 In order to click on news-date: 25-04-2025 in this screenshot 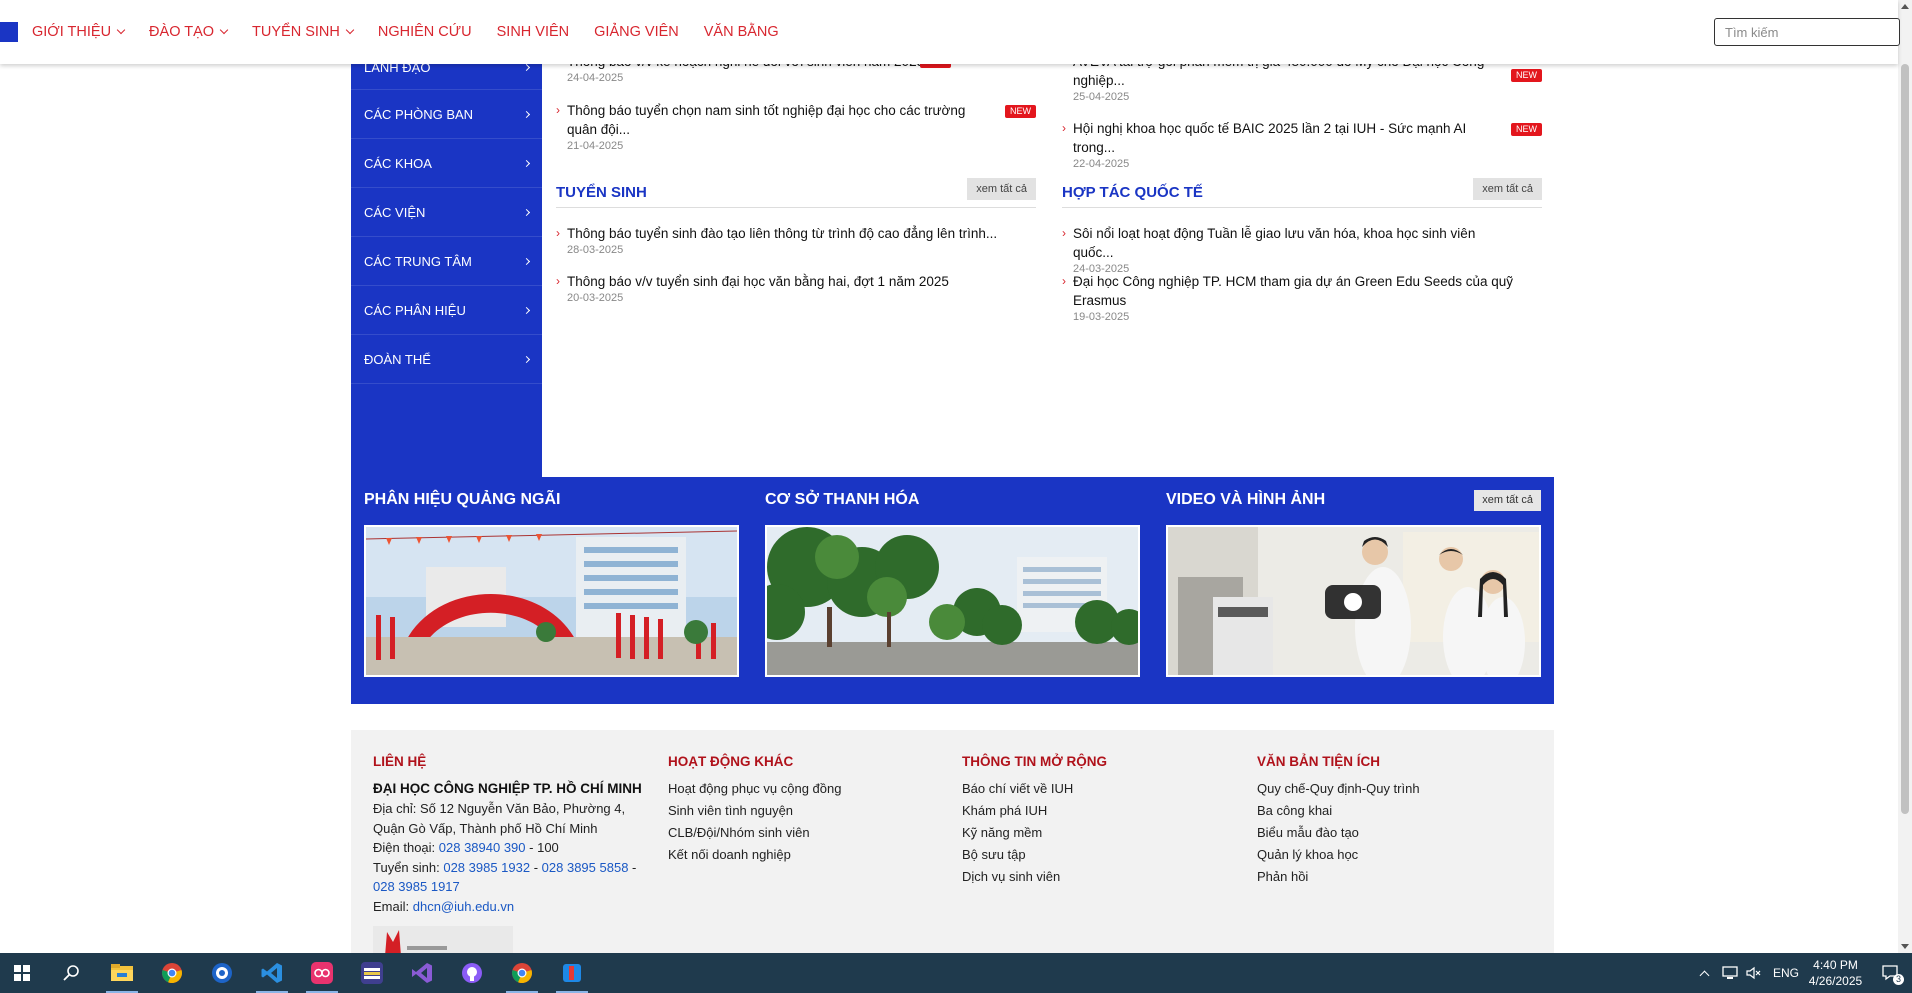, I will do `click(1101, 97)`.